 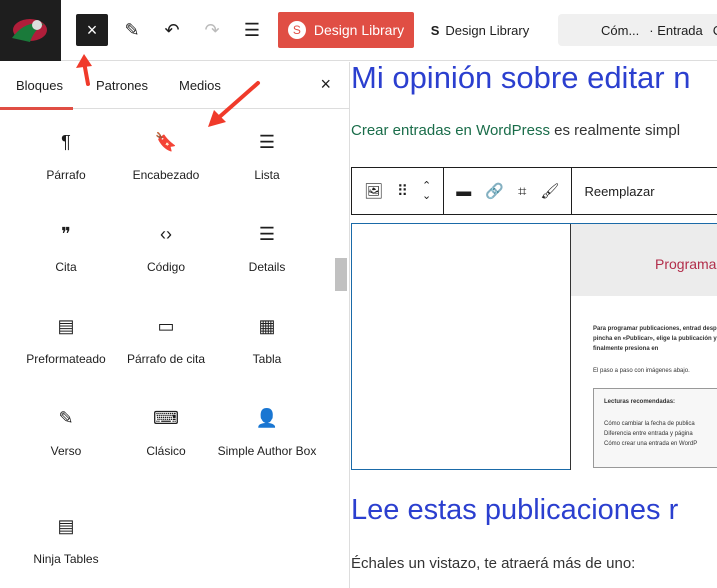 What do you see at coordinates (237, 101) in the screenshot?
I see `arrow-annotation` at bounding box center [237, 101].